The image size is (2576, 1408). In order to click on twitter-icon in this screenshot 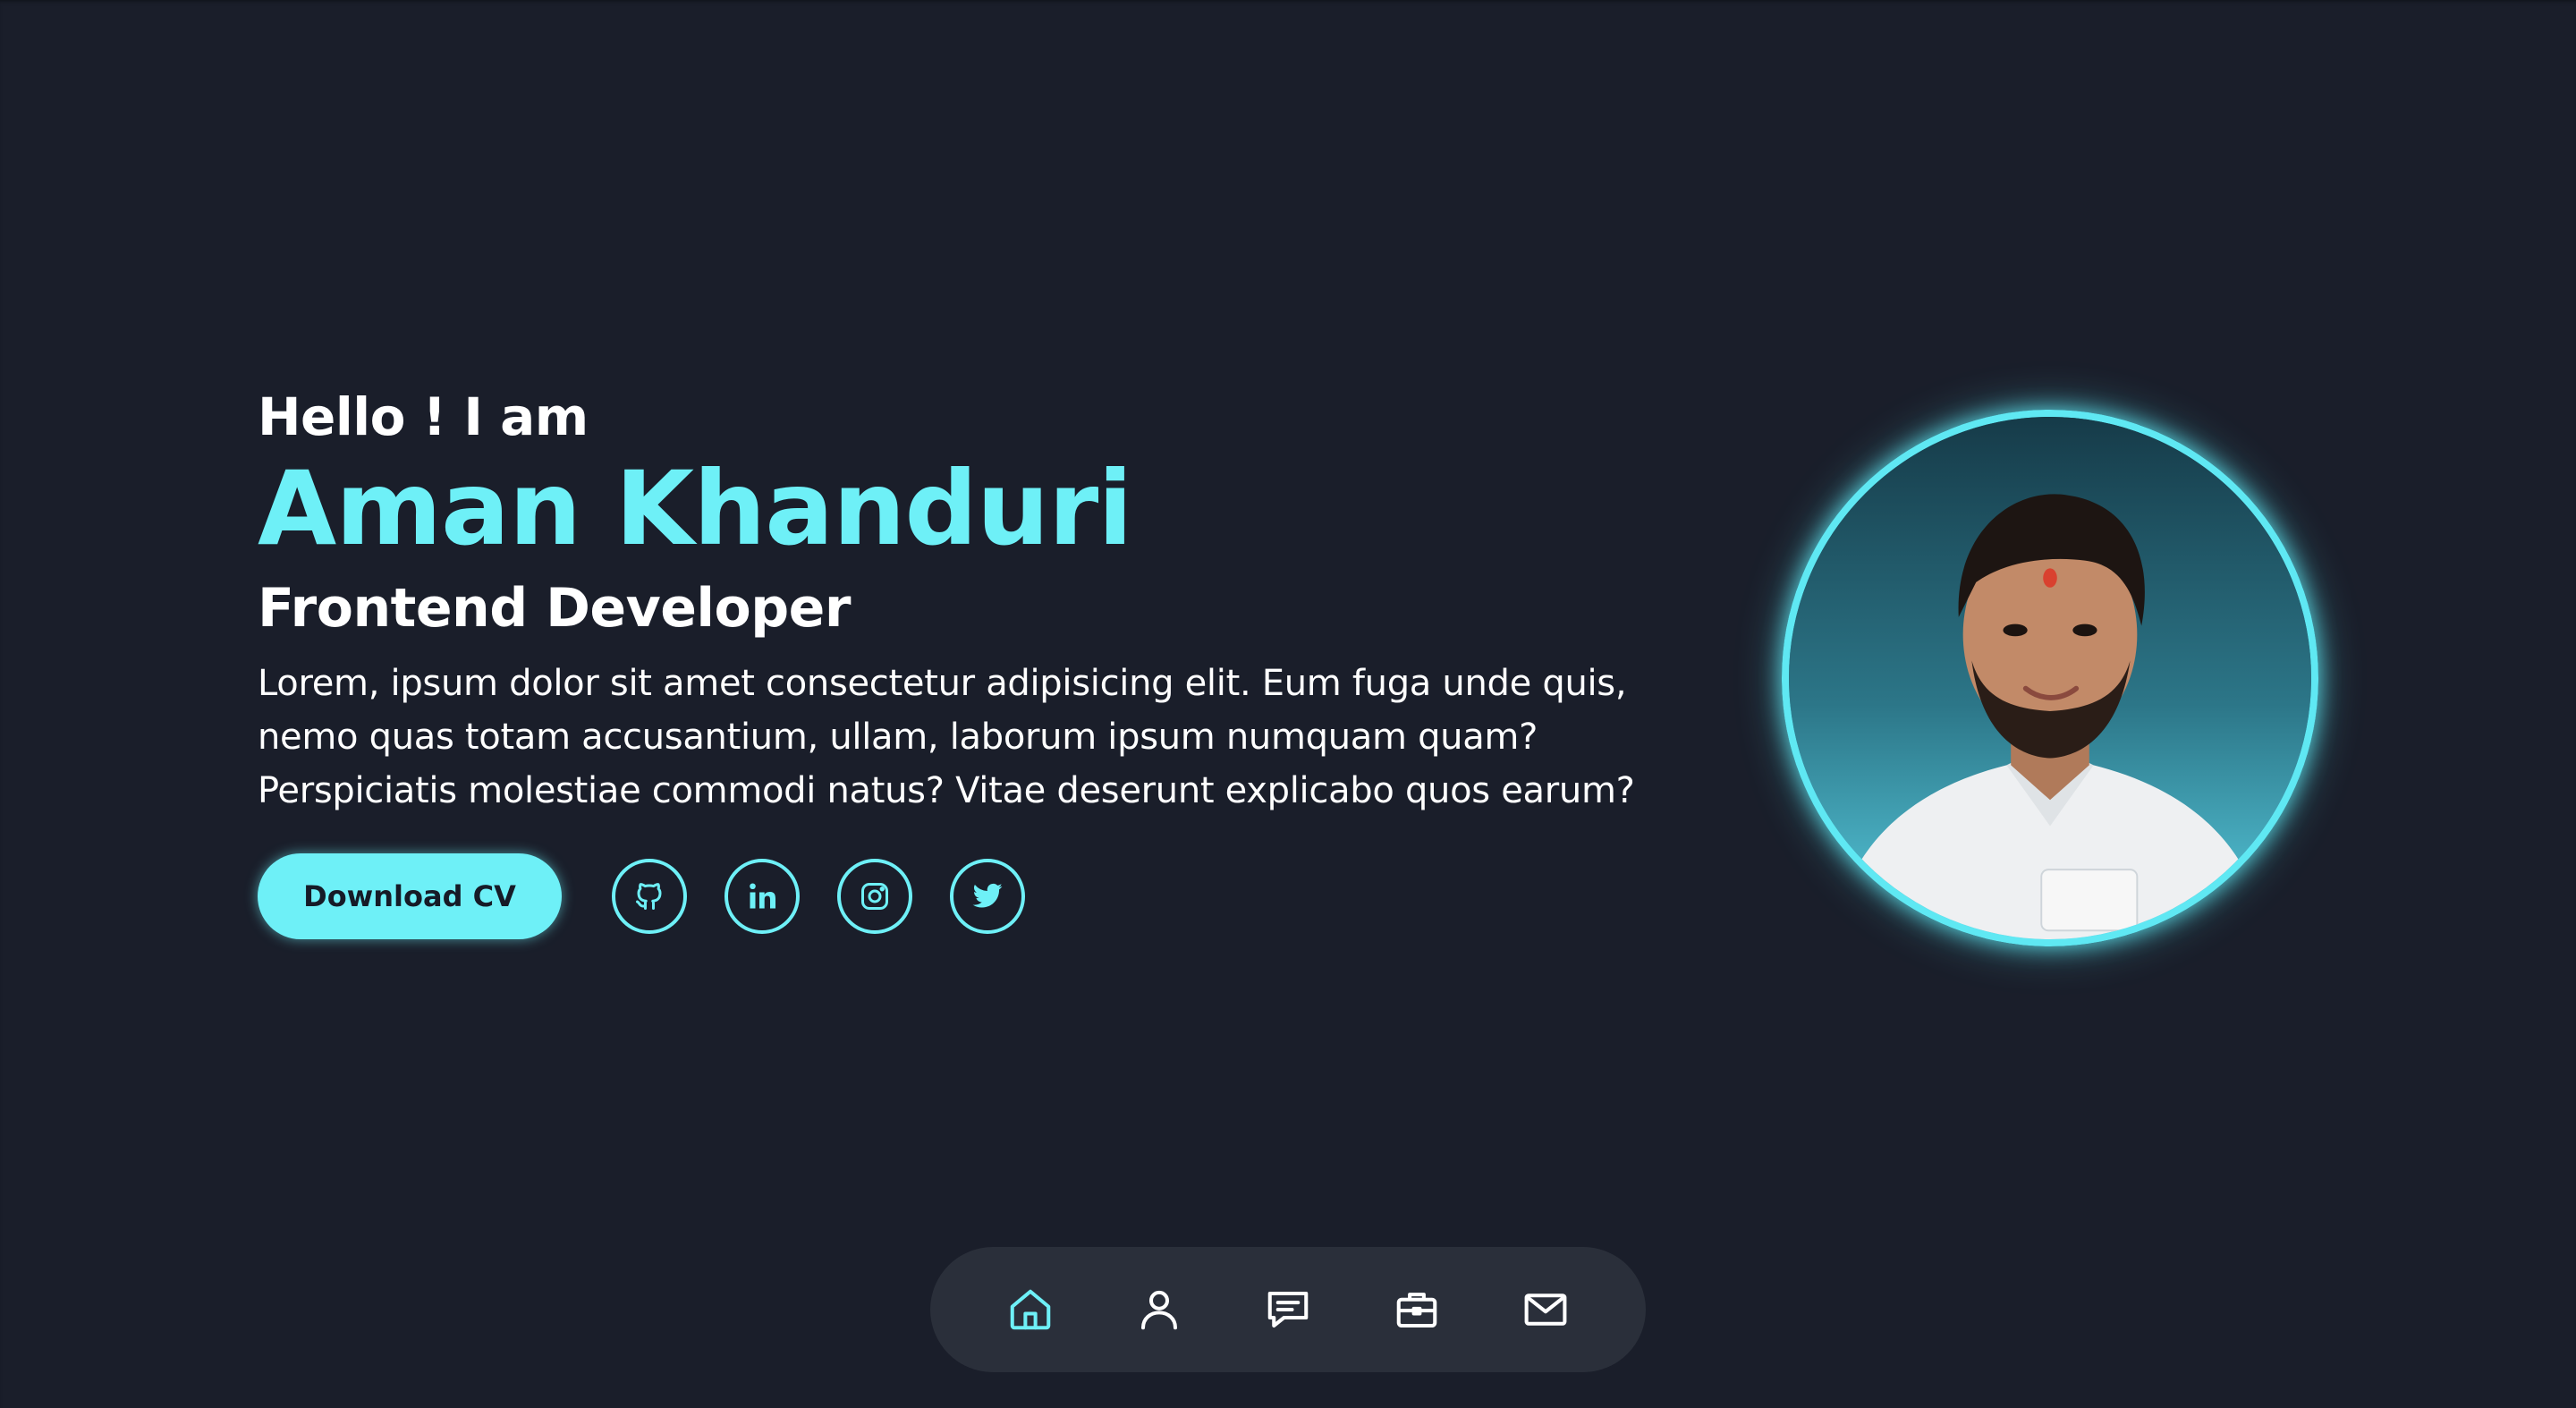, I will do `click(987, 895)`.